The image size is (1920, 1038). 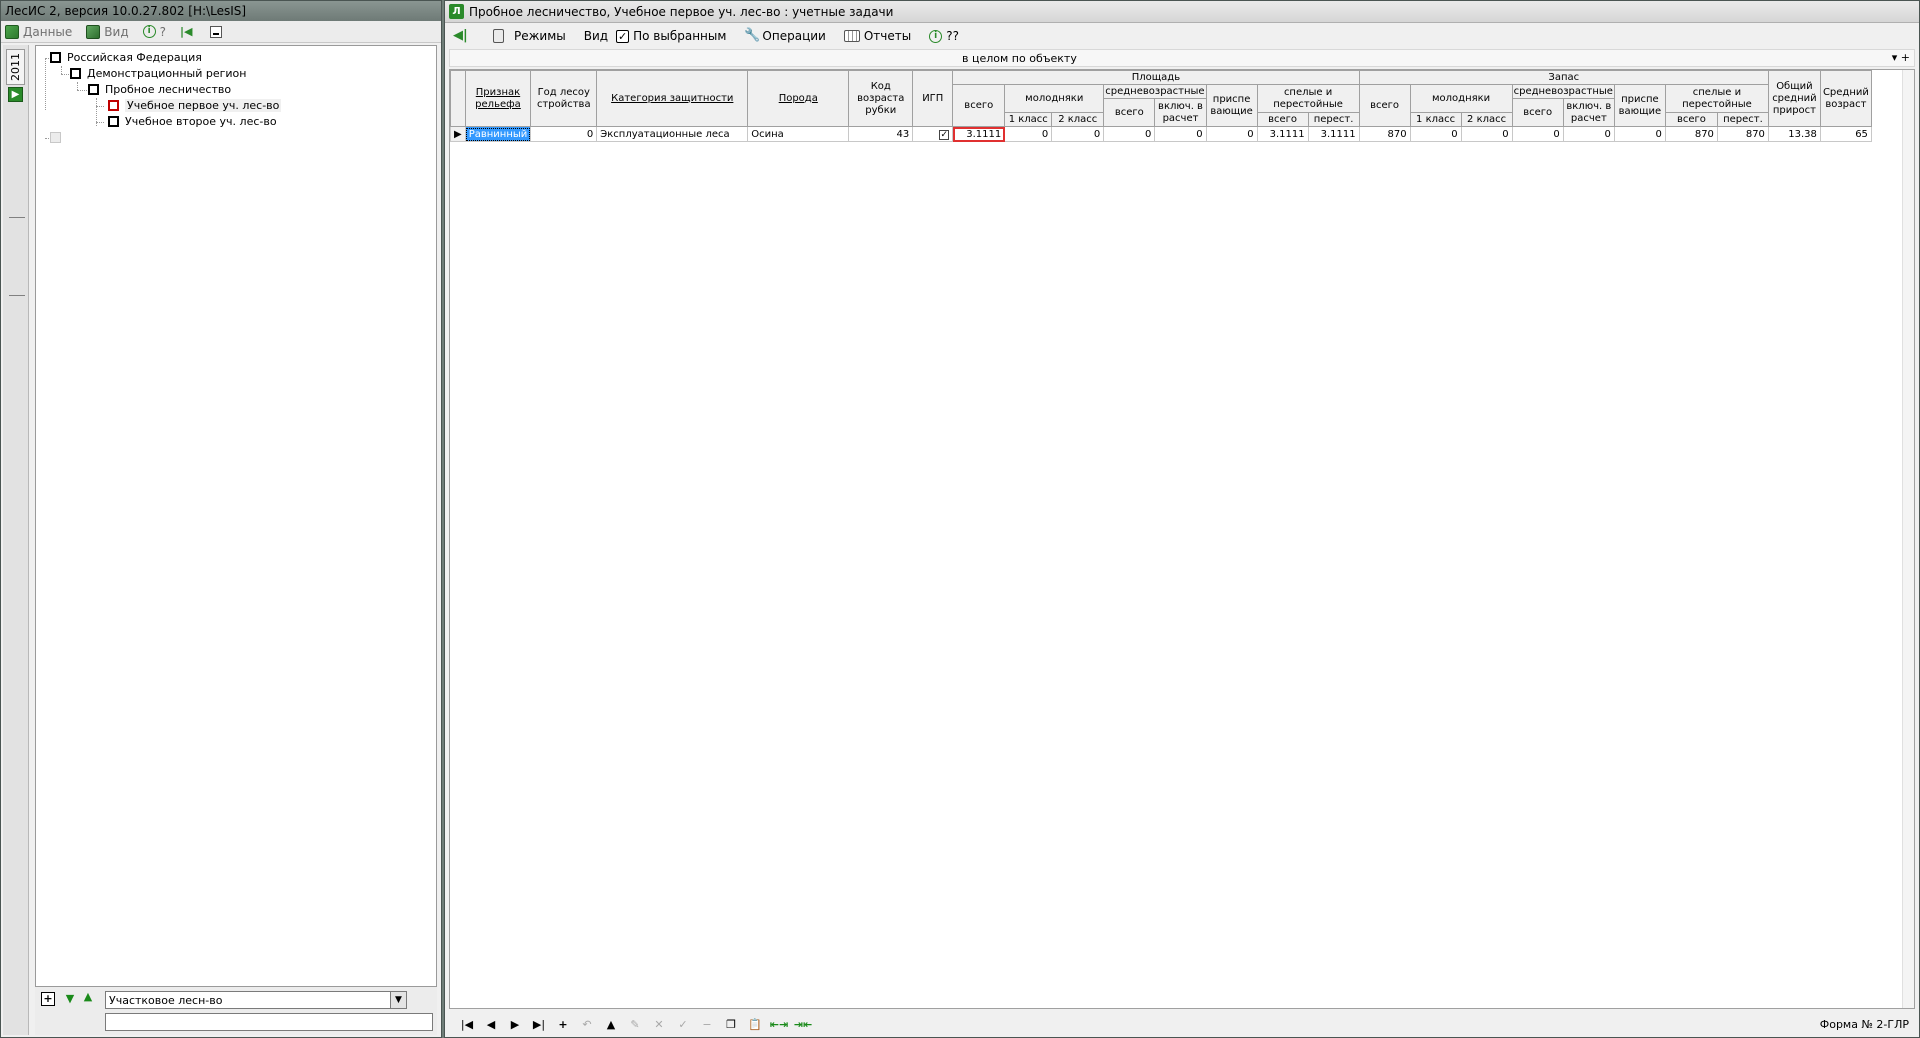 I want to click on cell-stock-mature-total: 870, so click(x=1691, y=134).